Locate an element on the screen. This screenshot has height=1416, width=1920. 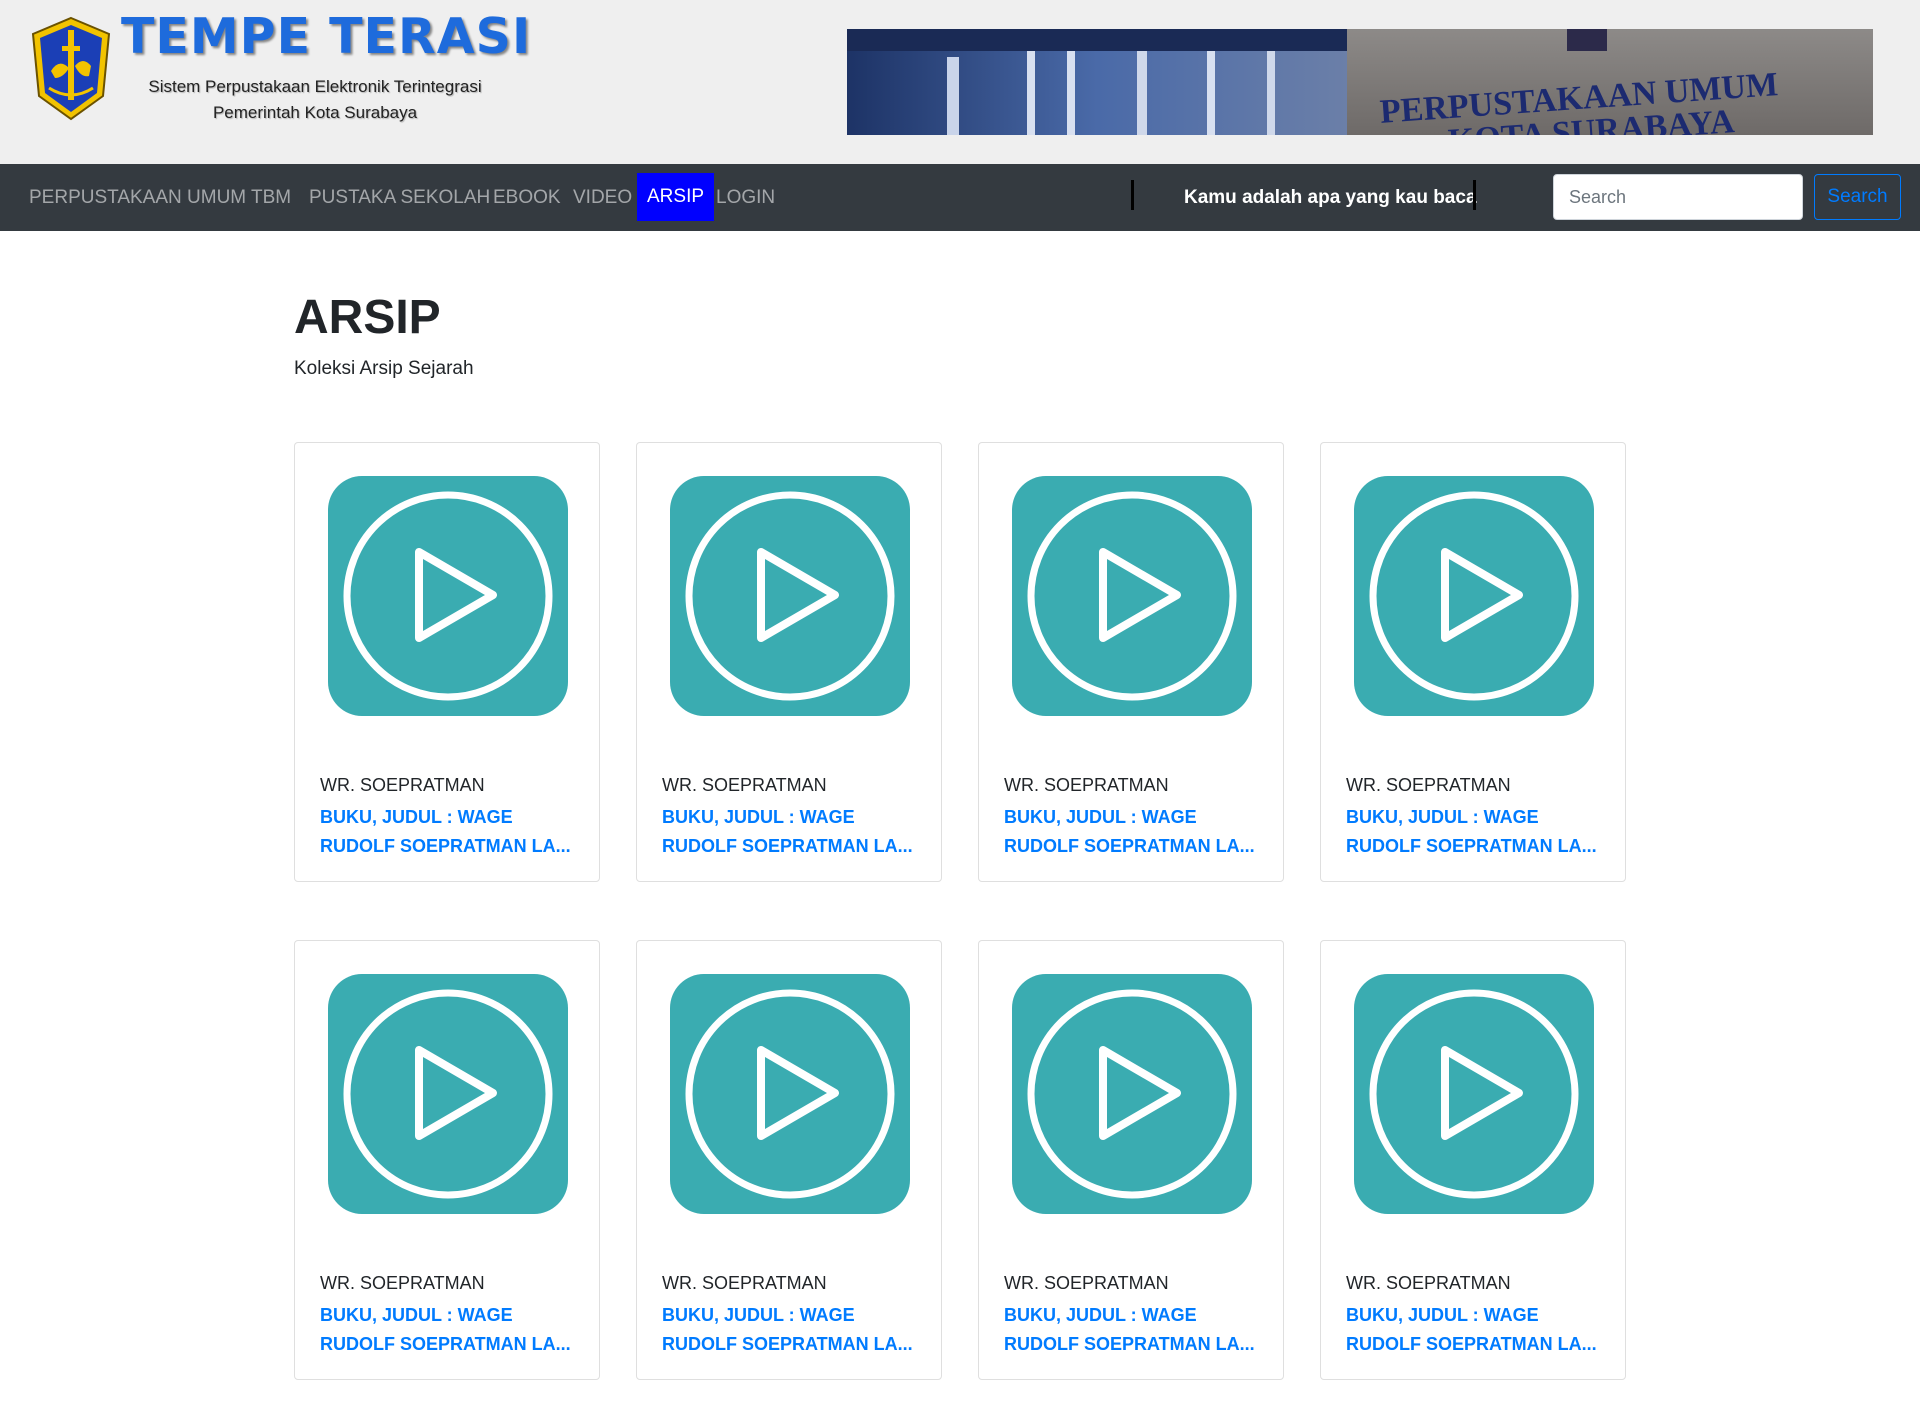
brand-subtitle-line-2: Pemerintah Kota Surabaya is located at coordinates (315, 112).